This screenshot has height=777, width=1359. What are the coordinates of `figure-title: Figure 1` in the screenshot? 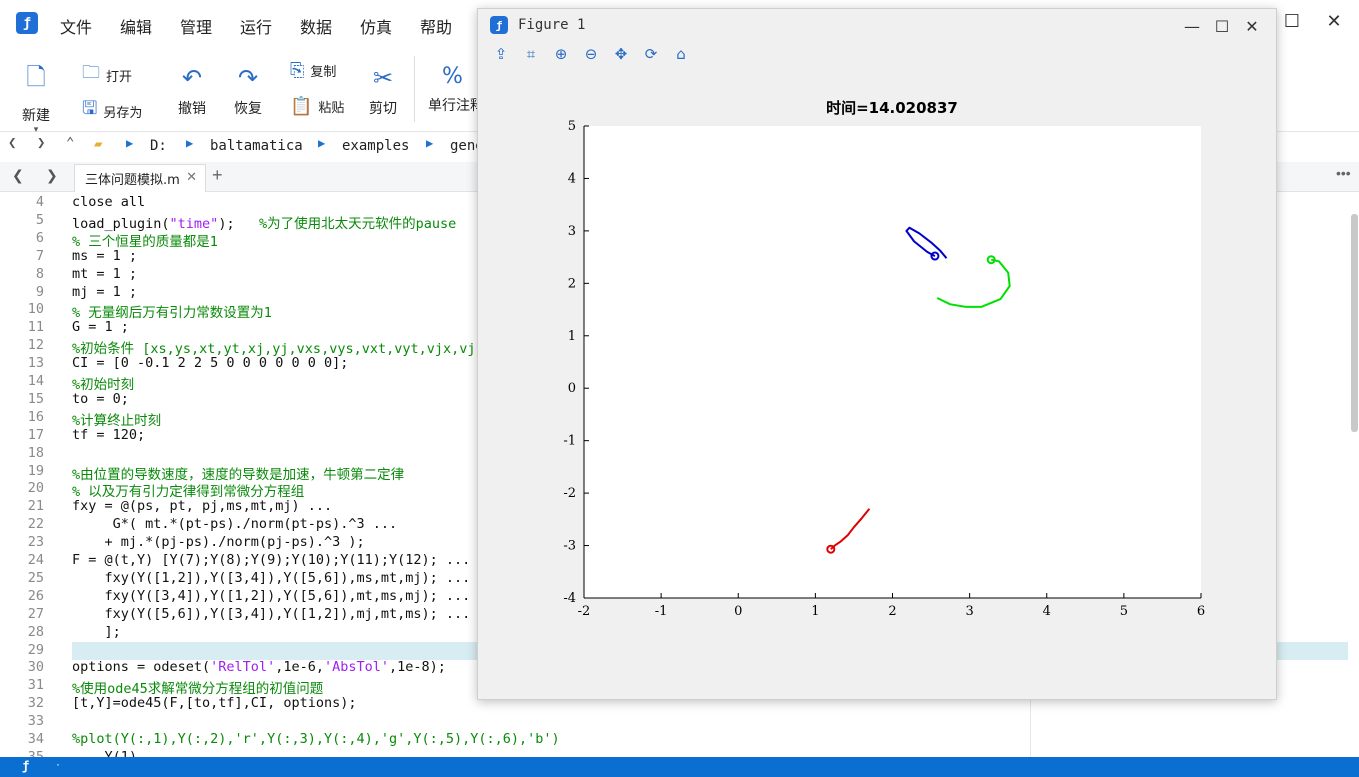 It's located at (552, 25).